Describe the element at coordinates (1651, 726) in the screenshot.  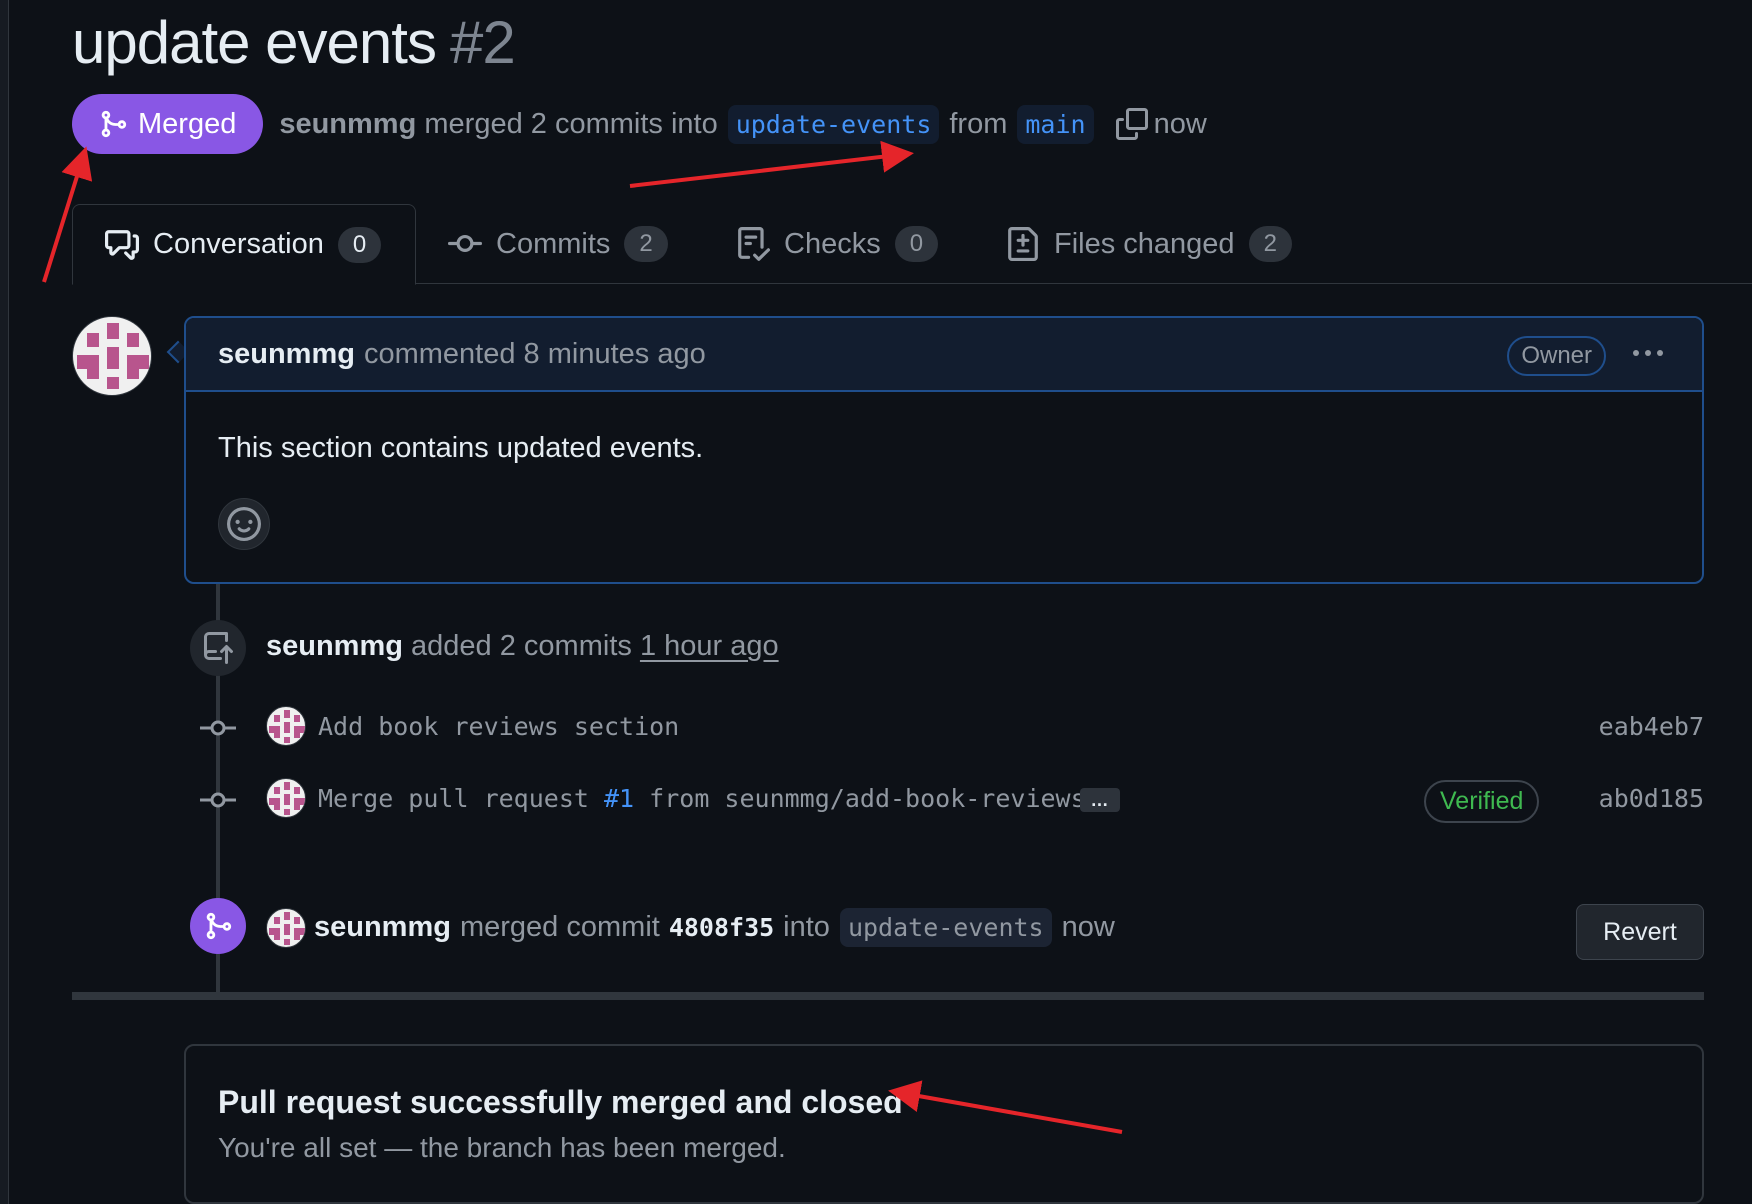
I see `commit-sha-link: eab4eb7` at that location.